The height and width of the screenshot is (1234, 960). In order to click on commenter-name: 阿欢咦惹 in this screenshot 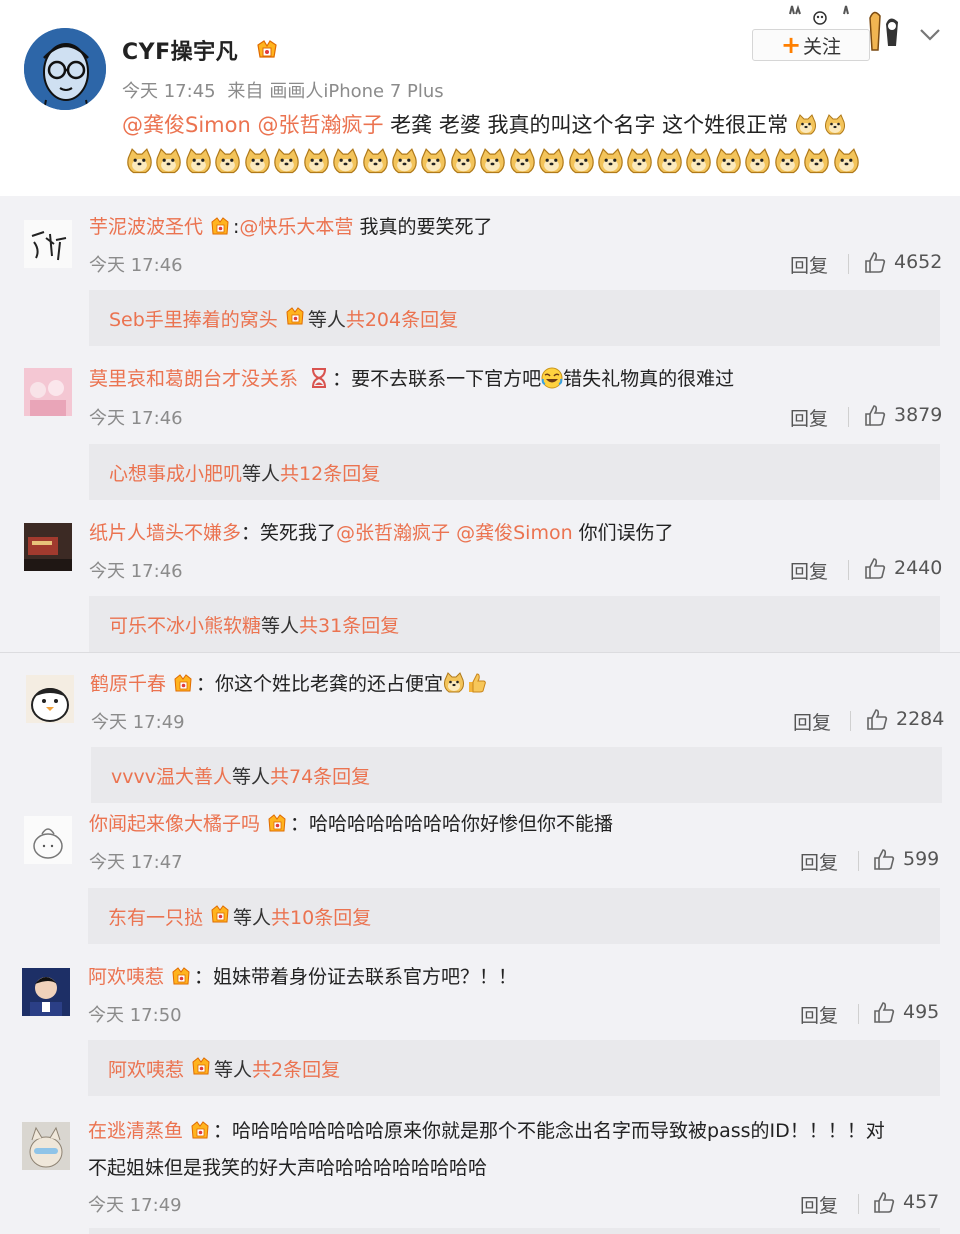, I will do `click(126, 977)`.